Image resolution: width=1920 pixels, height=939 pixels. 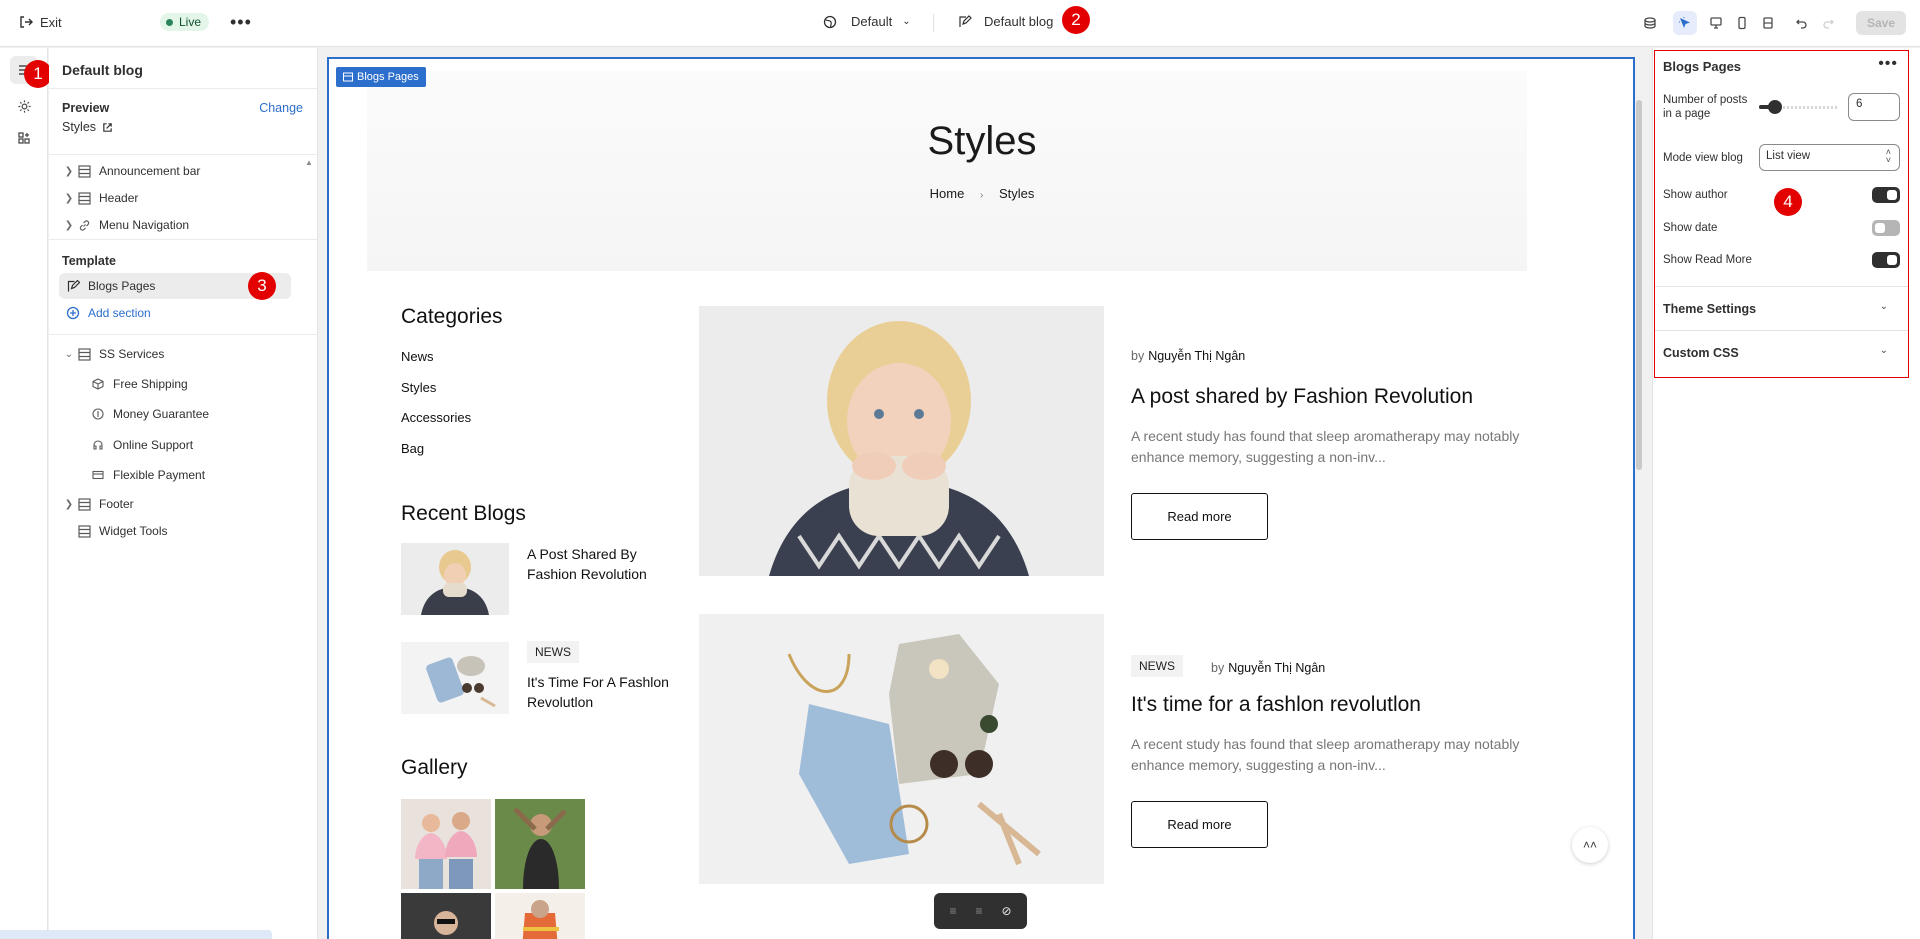 What do you see at coordinates (553, 652) in the screenshot?
I see `recent-blog-tag: NEWS` at bounding box center [553, 652].